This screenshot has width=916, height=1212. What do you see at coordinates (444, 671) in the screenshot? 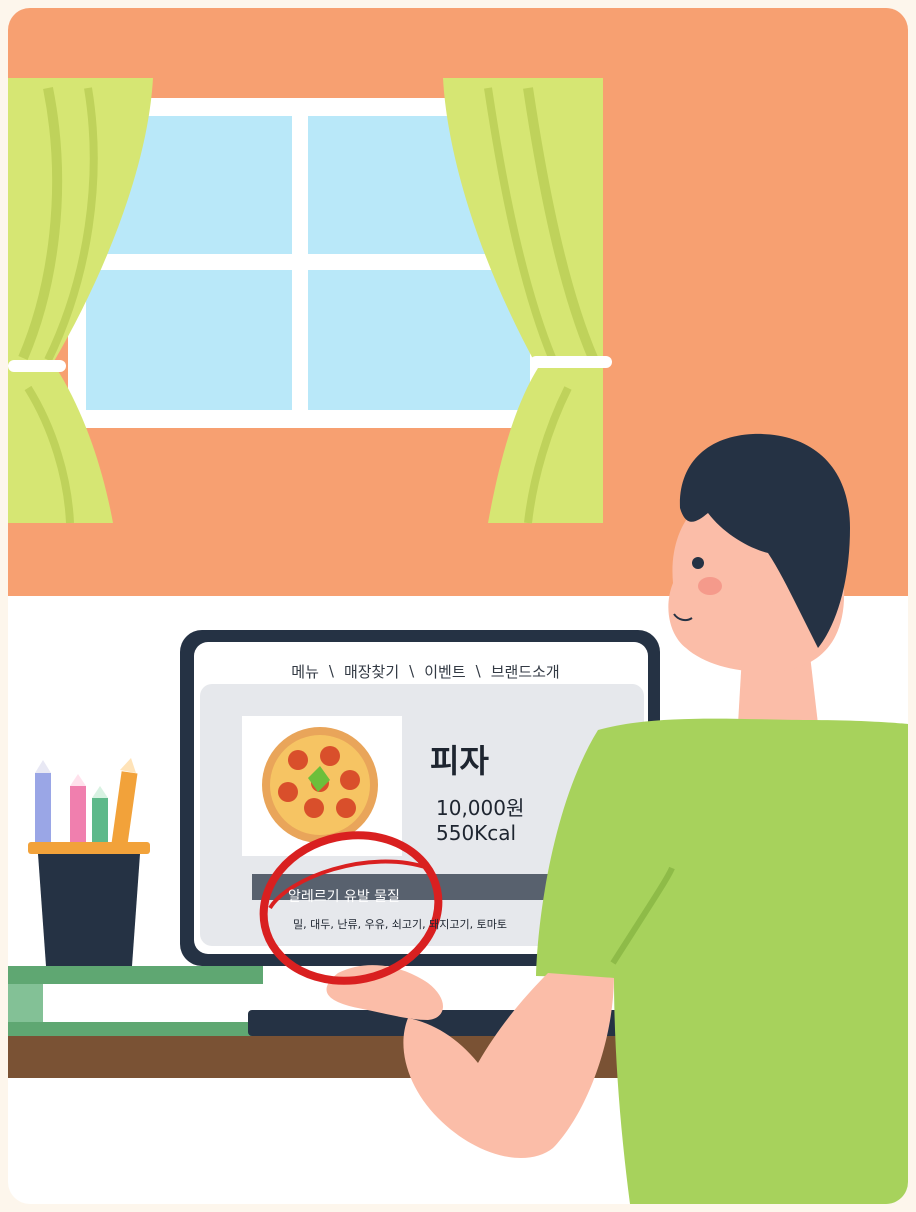
I see `nav-item-event: 이벤트` at bounding box center [444, 671].